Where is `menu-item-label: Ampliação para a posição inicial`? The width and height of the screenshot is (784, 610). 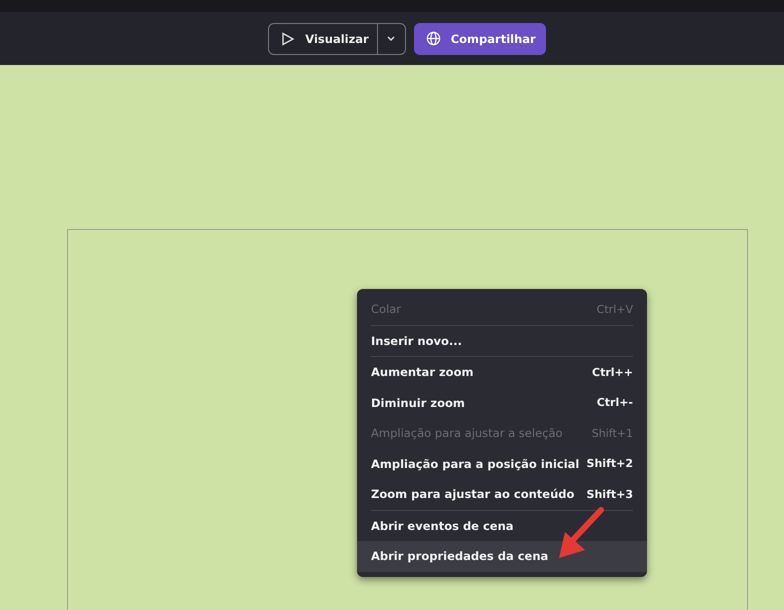 menu-item-label: Ampliação para a posição inicial is located at coordinates (475, 463).